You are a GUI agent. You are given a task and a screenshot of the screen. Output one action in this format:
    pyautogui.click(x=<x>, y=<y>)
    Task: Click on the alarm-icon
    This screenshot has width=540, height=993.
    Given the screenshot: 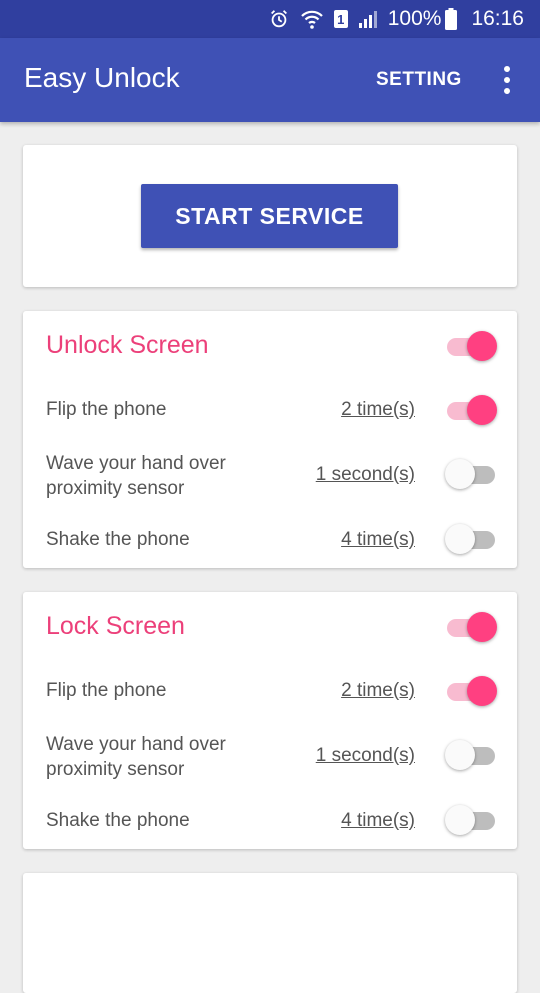 What is the action you would take?
    pyautogui.click(x=279, y=19)
    